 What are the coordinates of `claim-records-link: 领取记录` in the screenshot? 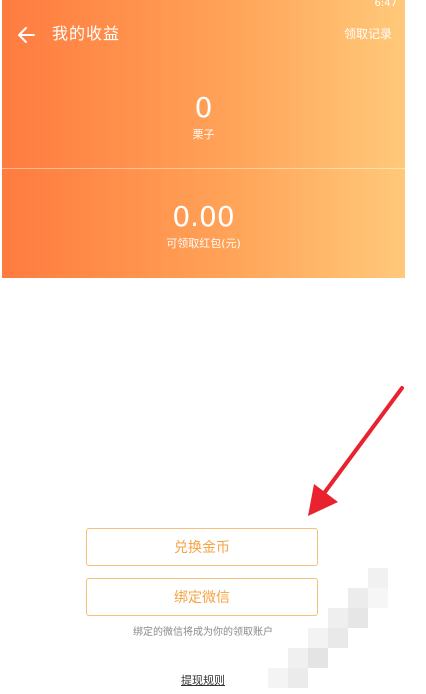 It's located at (368, 34).